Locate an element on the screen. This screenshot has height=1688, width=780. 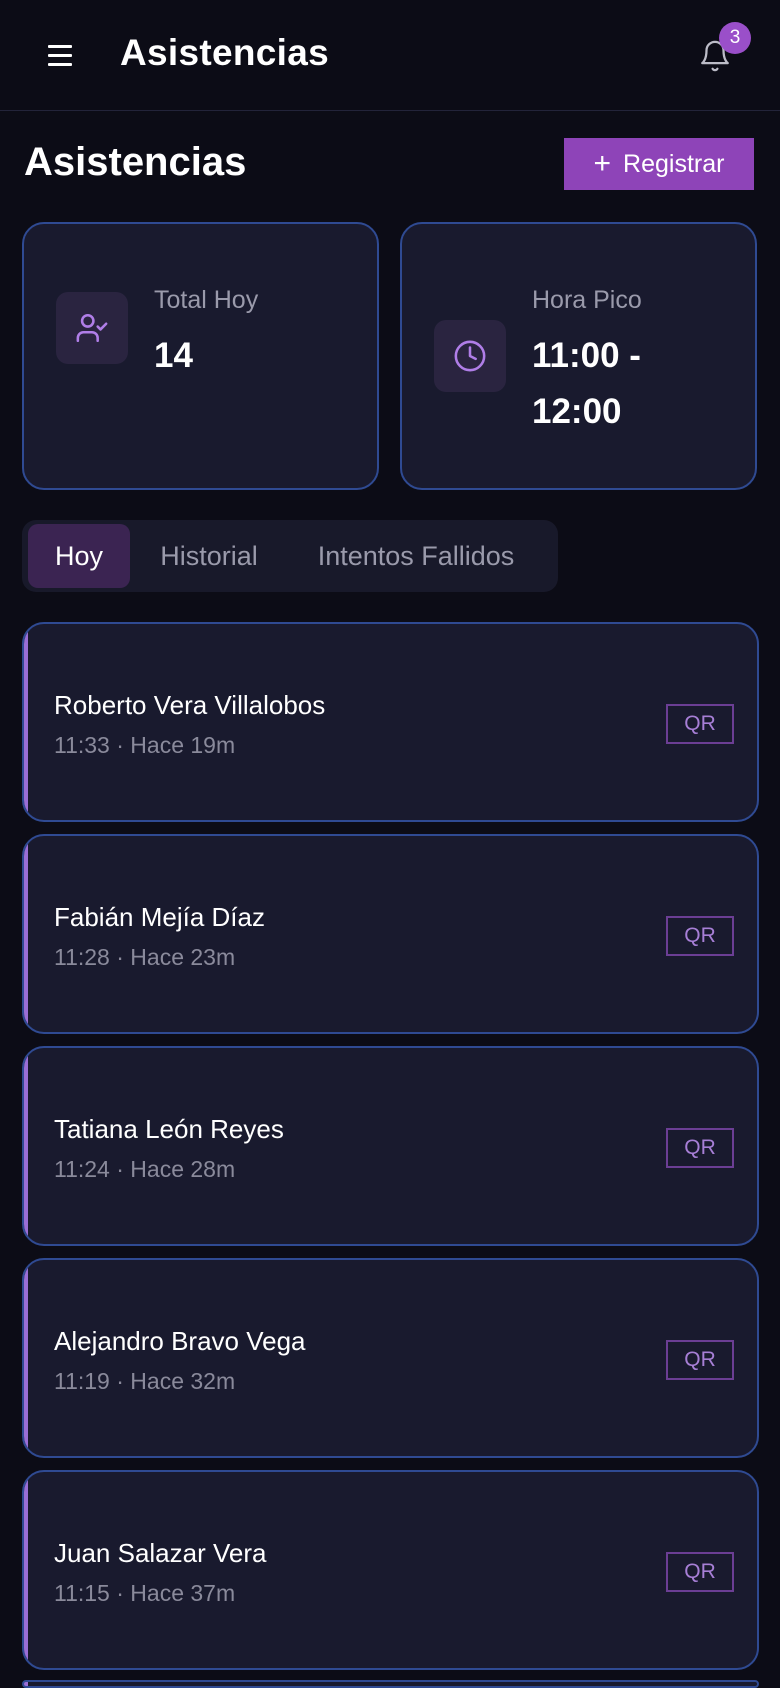
clock-icon is located at coordinates (470, 356).